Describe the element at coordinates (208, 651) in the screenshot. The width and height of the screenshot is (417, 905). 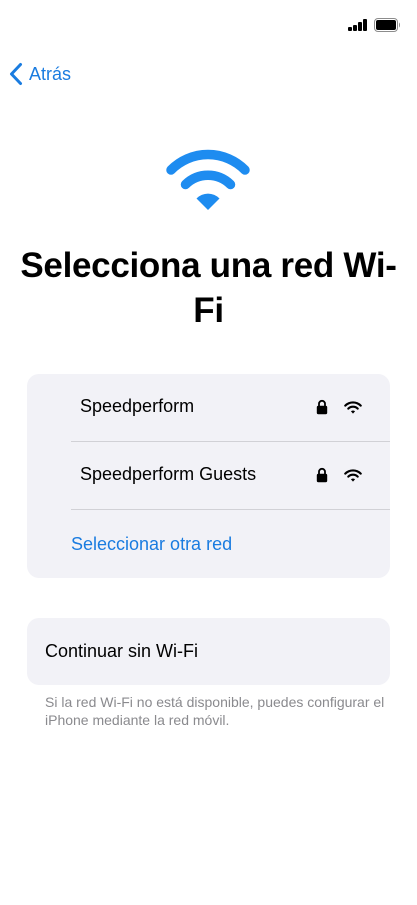
I see `continue-without-wifi-button: Continuar sin Wi-Fi` at that location.